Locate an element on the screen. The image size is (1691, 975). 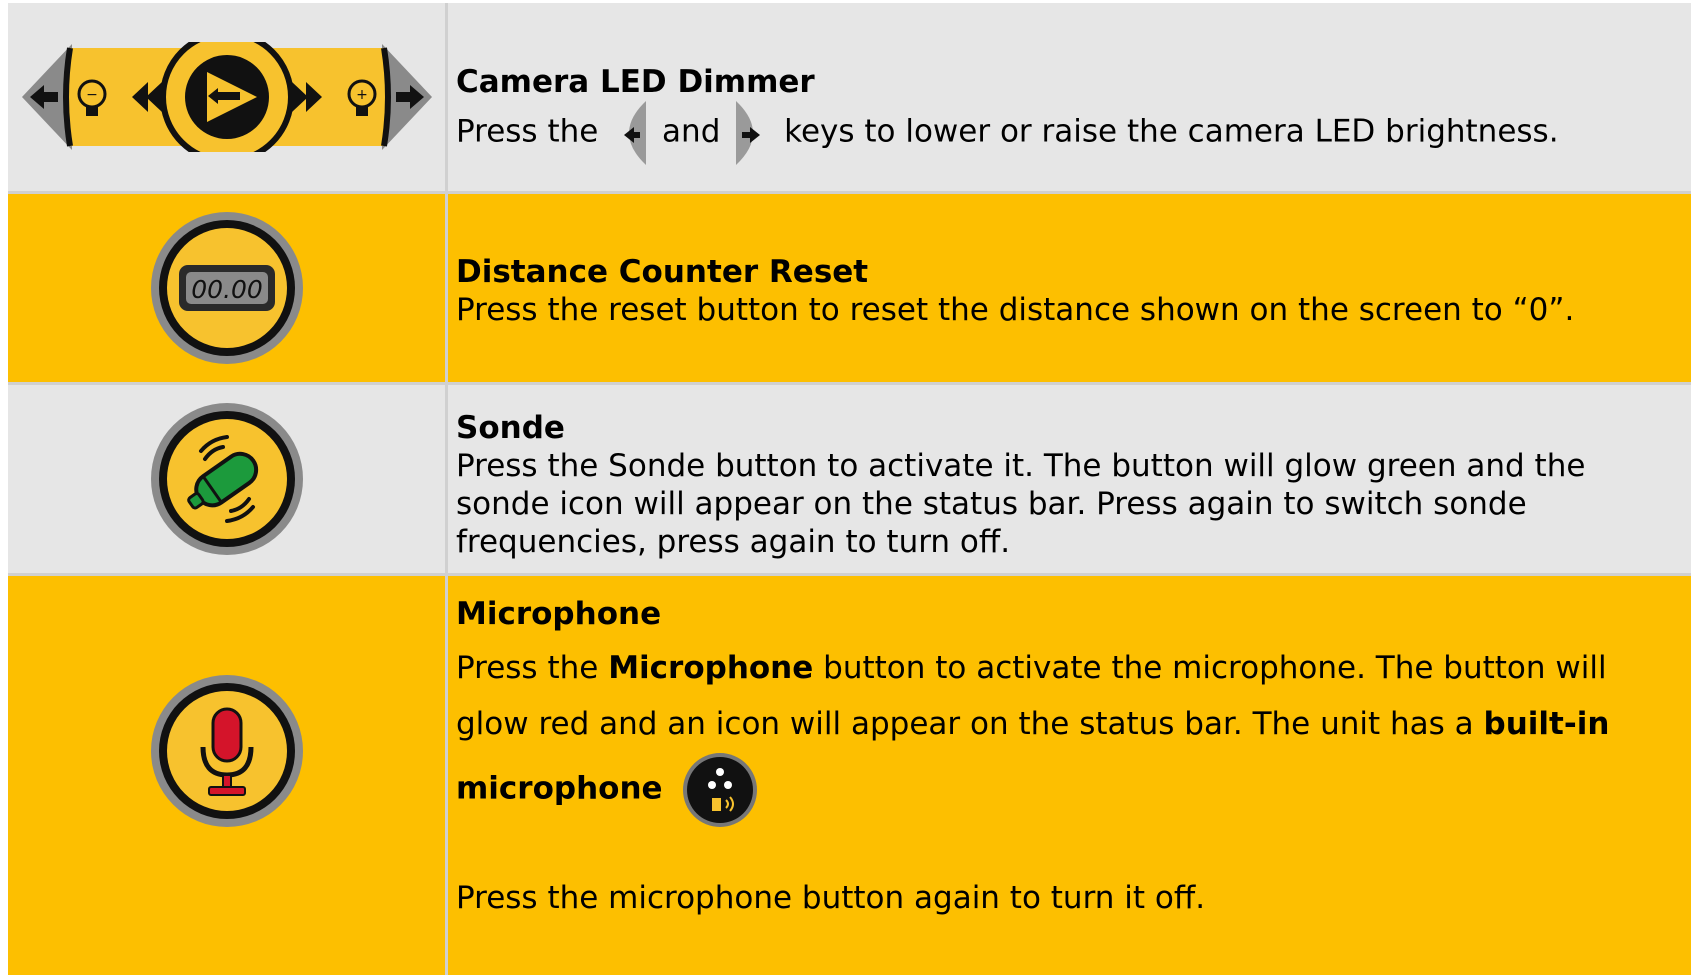
right-key-icon is located at coordinates (748, 133).